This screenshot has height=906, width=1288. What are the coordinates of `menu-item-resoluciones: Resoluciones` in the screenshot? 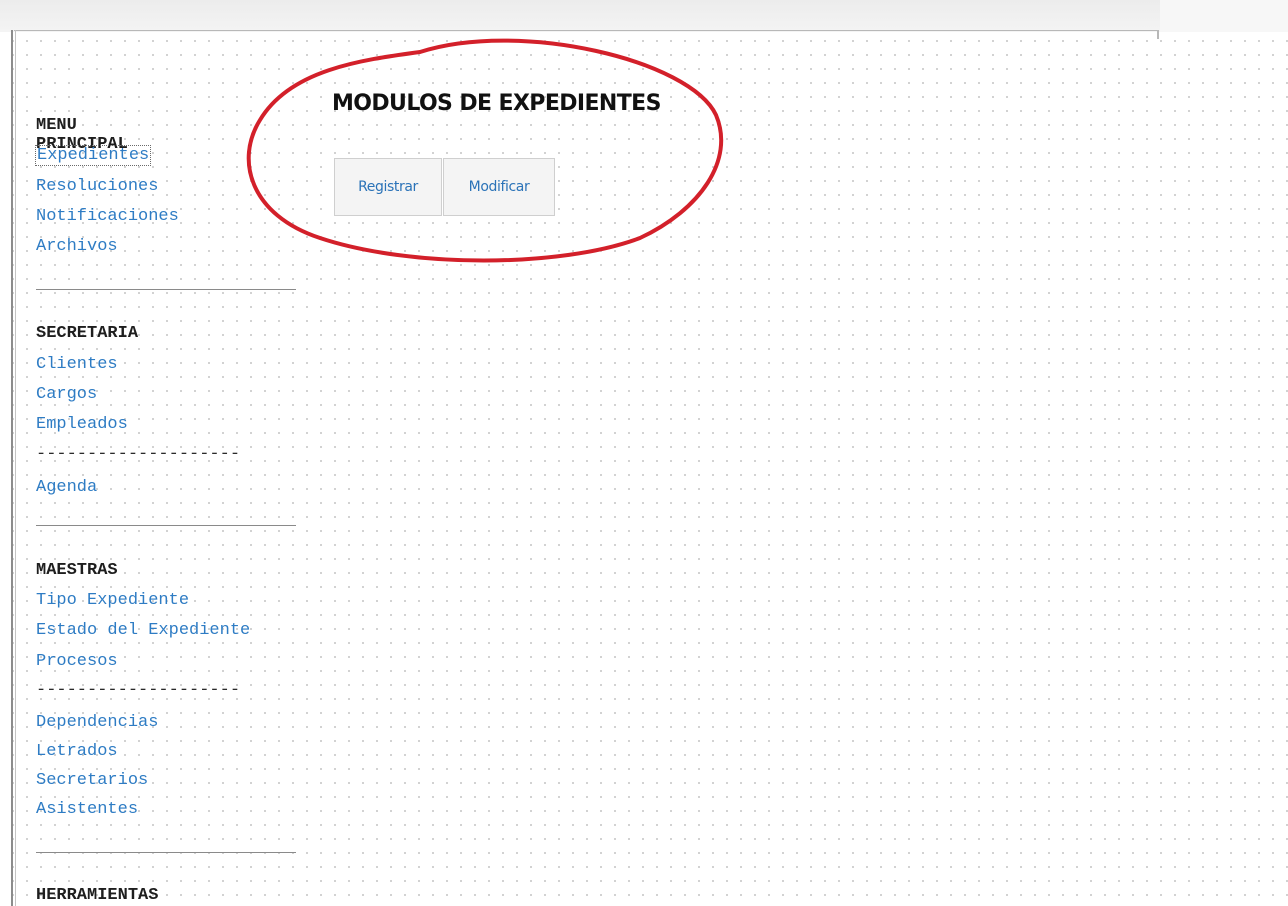 It's located at (97, 186).